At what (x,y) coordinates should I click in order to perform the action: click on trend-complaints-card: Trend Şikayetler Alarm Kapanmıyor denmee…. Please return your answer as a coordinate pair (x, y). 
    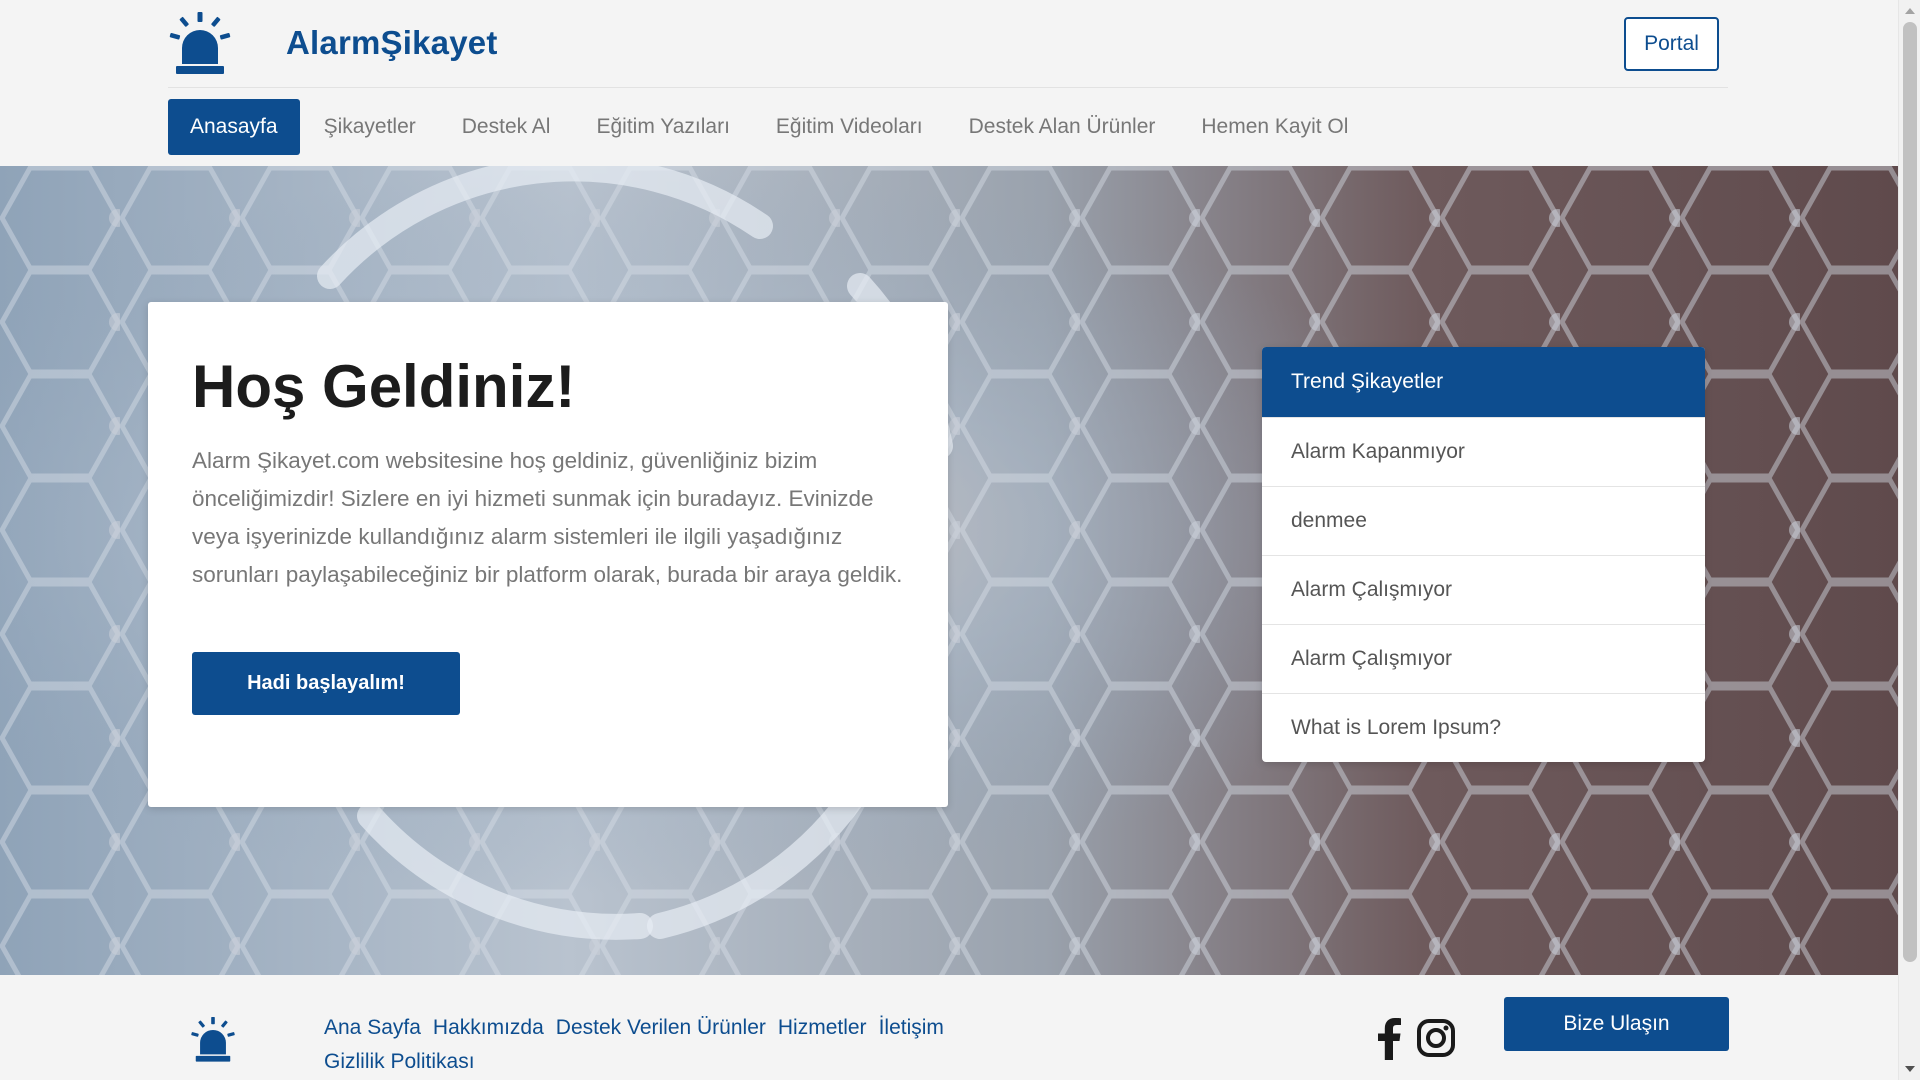
    Looking at the image, I should click on (1483, 554).